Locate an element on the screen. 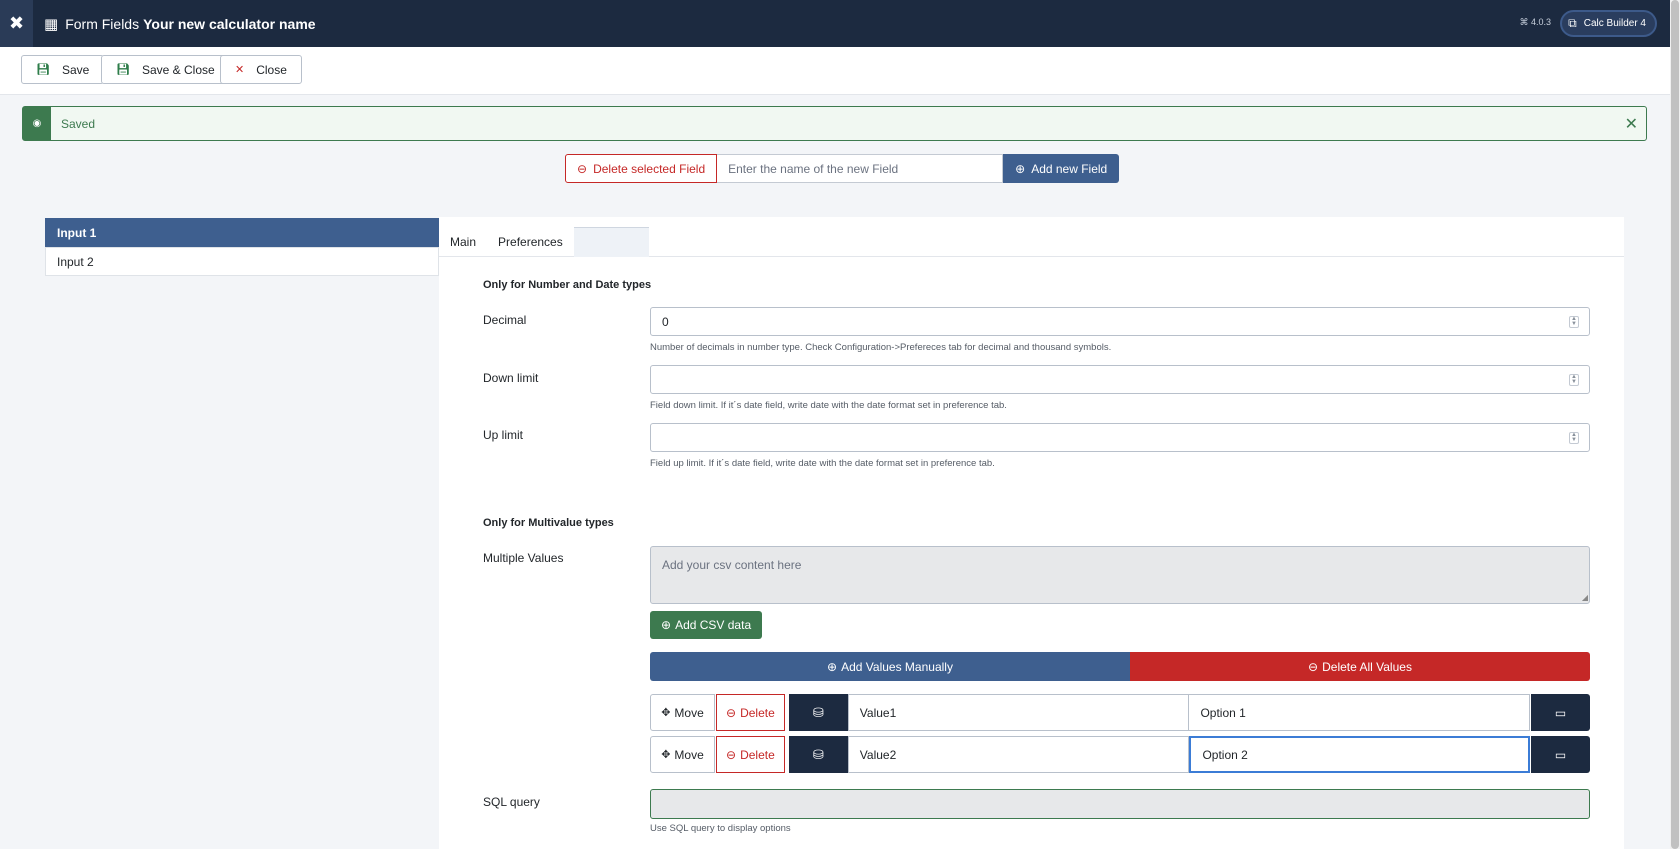  save-button: 💾︎ Save is located at coordinates (63, 69).